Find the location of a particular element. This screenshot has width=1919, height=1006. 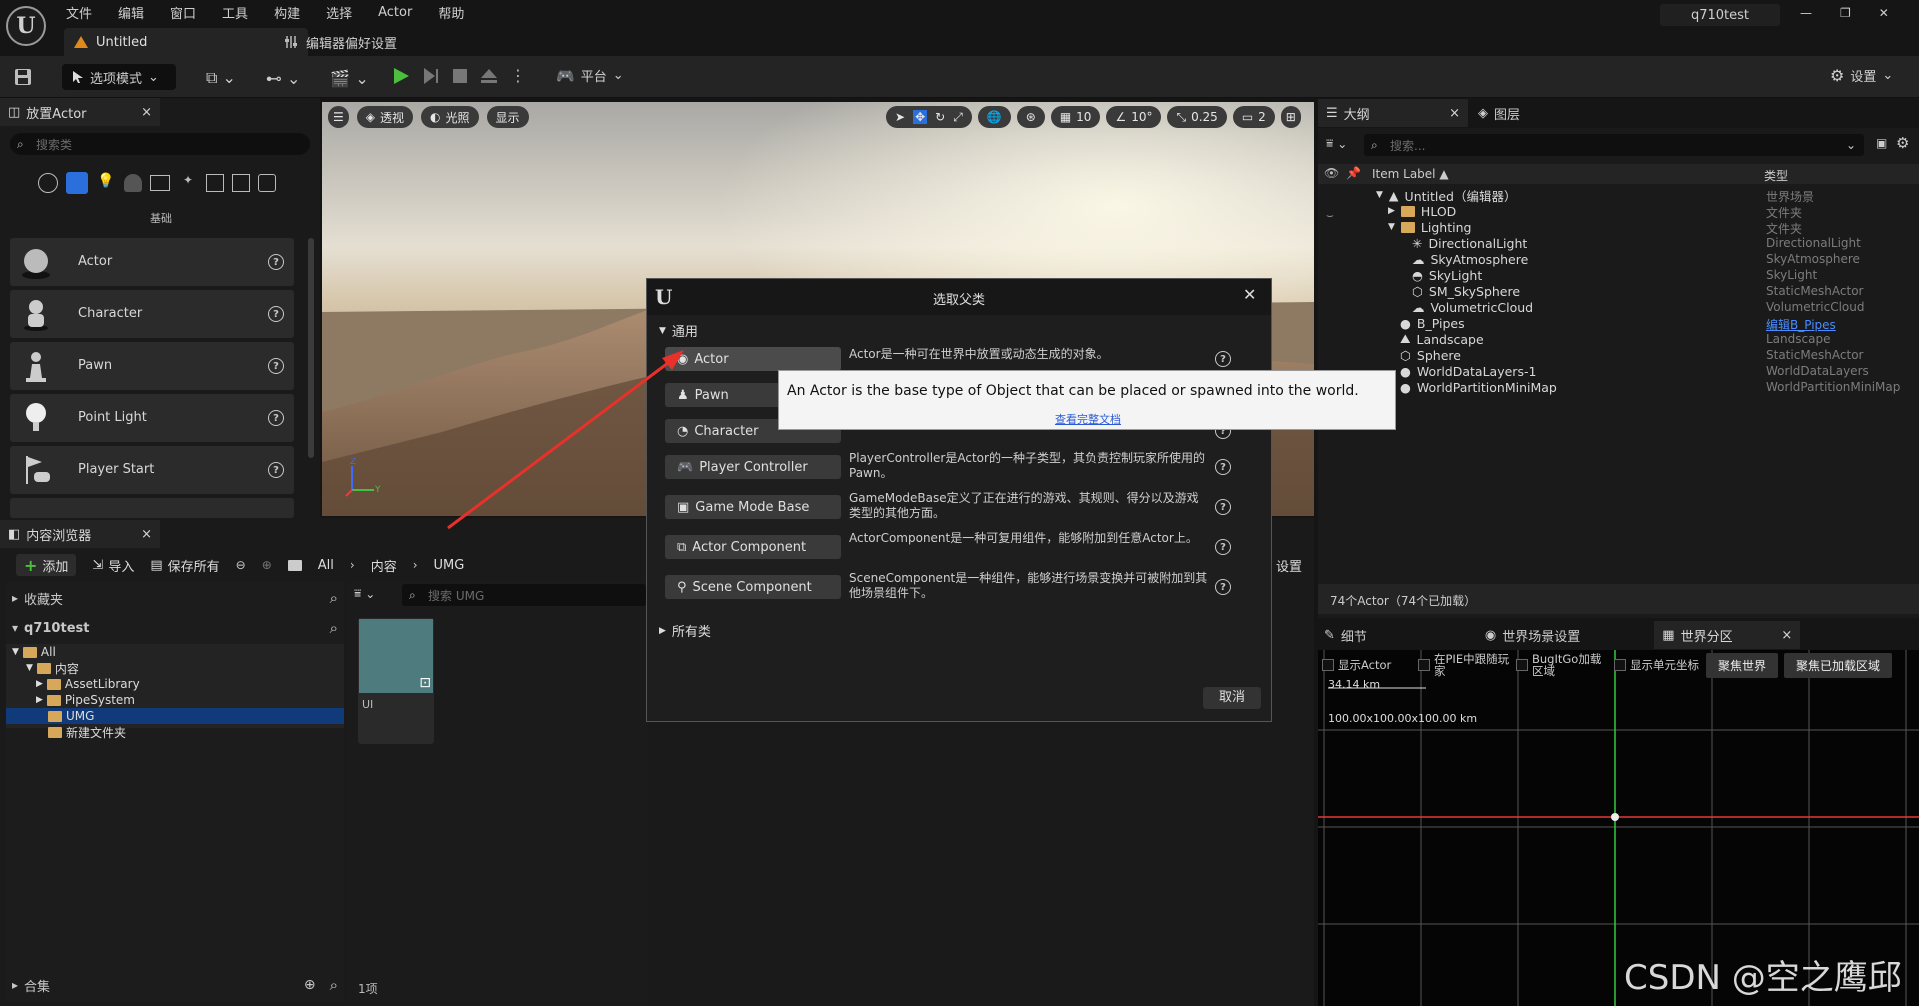

scale-tool-icon: ⤢ is located at coordinates (958, 117).